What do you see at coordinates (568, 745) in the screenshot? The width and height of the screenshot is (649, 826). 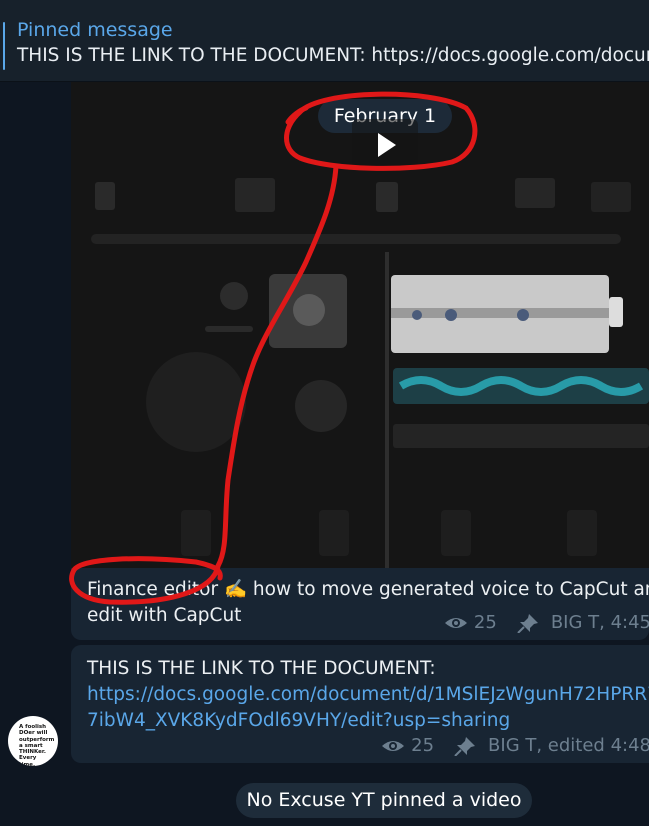 I see `author-time: BIG T, edited 4:48` at bounding box center [568, 745].